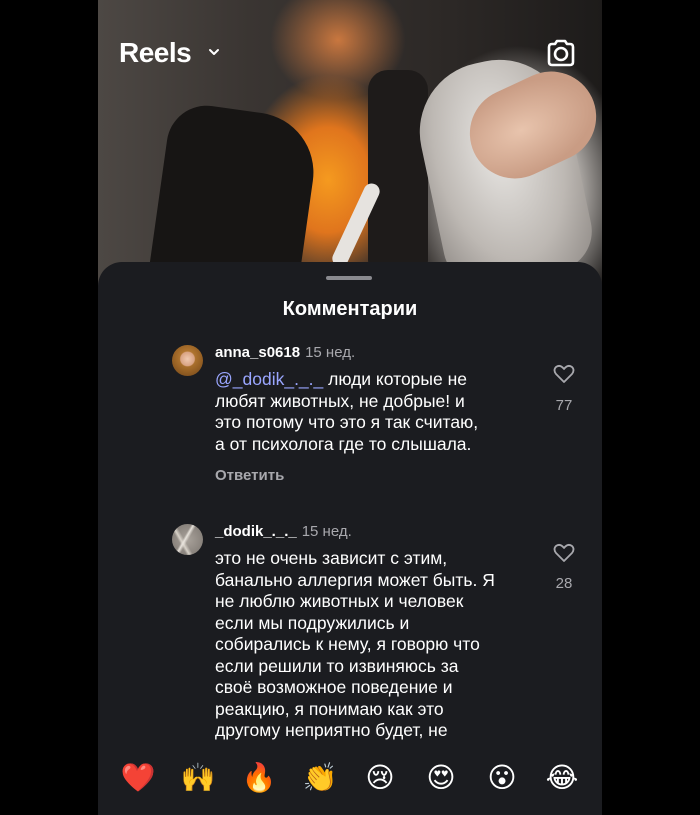 The height and width of the screenshot is (815, 700). Describe the element at coordinates (155, 53) in the screenshot. I see `reels-title: Reels` at that location.